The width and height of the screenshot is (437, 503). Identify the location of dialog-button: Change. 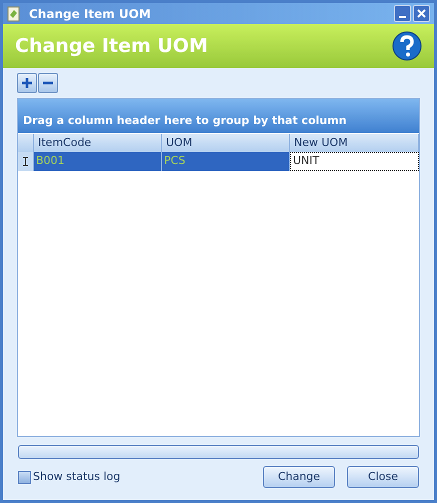
(299, 477).